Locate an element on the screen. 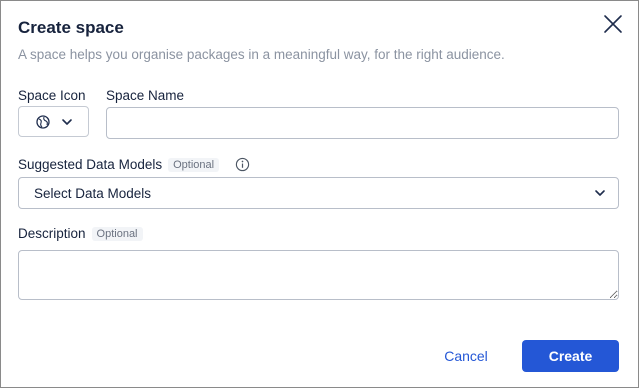 The height and width of the screenshot is (388, 639). data-models-label-row: Suggested Data Models Optional is located at coordinates (119, 164).